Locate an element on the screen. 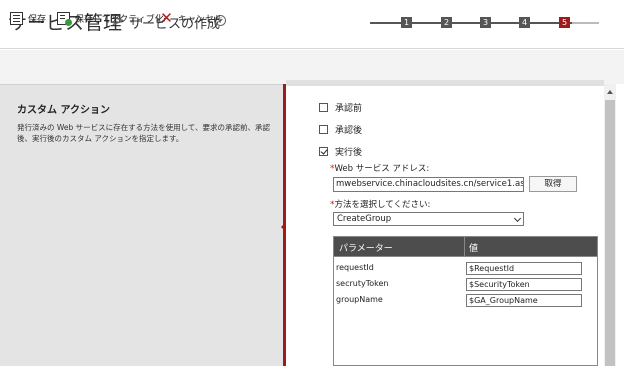  scroll-up-icon is located at coordinates (610, 92).